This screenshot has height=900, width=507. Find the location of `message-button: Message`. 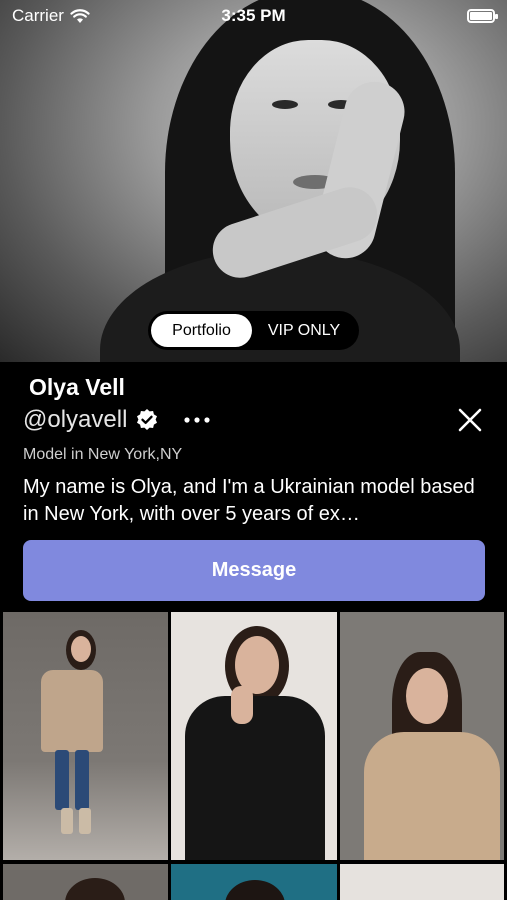

message-button: Message is located at coordinates (254, 570).